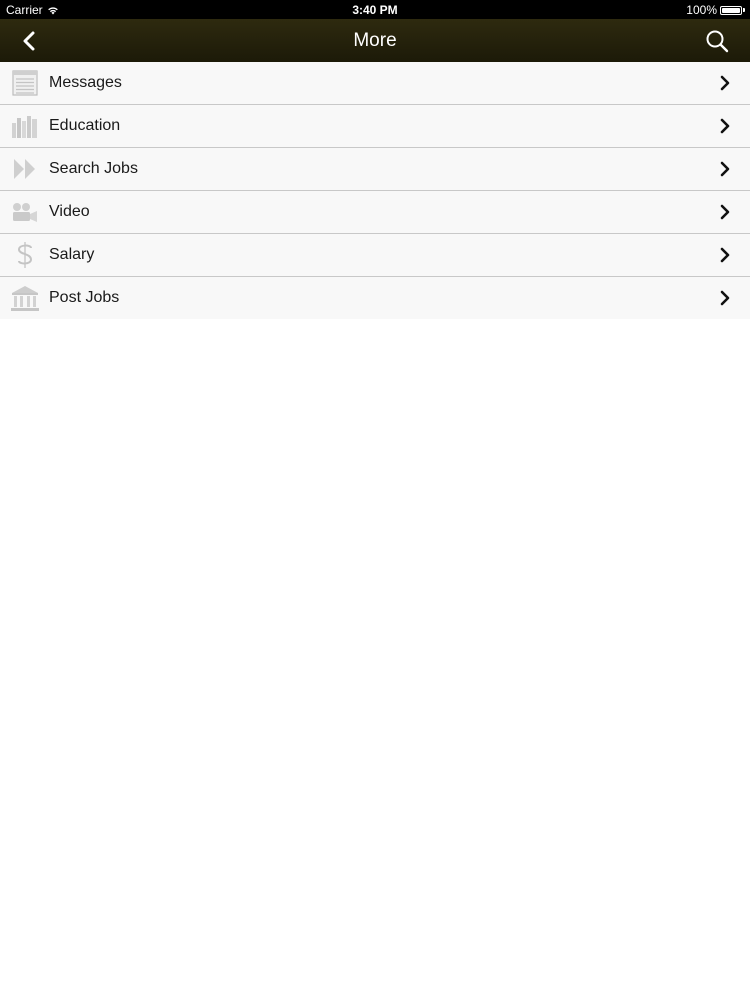 This screenshot has width=750, height=1000. What do you see at coordinates (25, 255) in the screenshot?
I see `dollar-icon` at bounding box center [25, 255].